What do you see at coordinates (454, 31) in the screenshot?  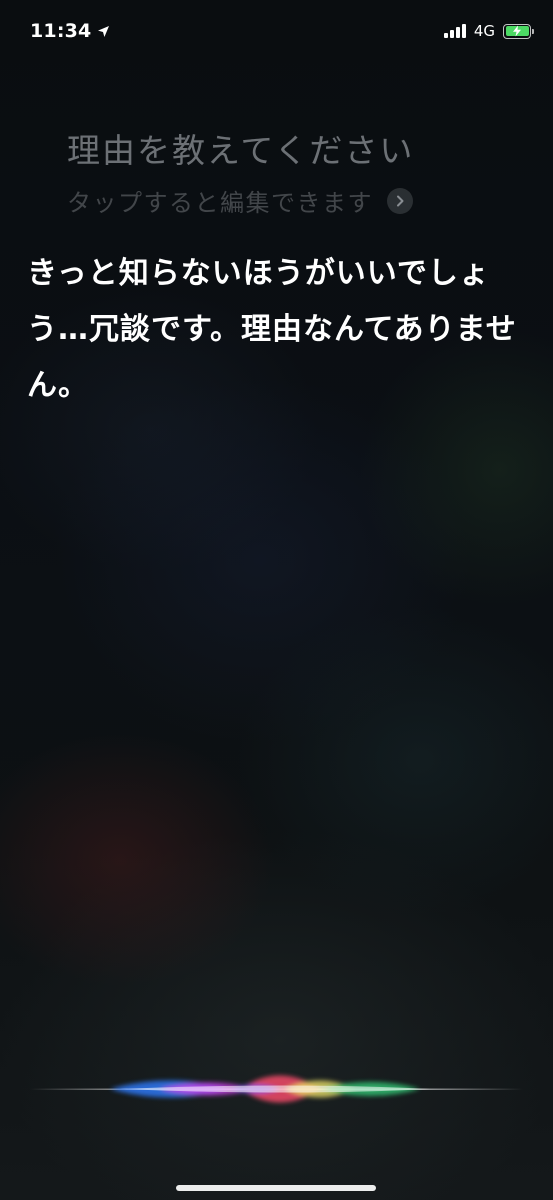 I see `cellular-signal-icon` at bounding box center [454, 31].